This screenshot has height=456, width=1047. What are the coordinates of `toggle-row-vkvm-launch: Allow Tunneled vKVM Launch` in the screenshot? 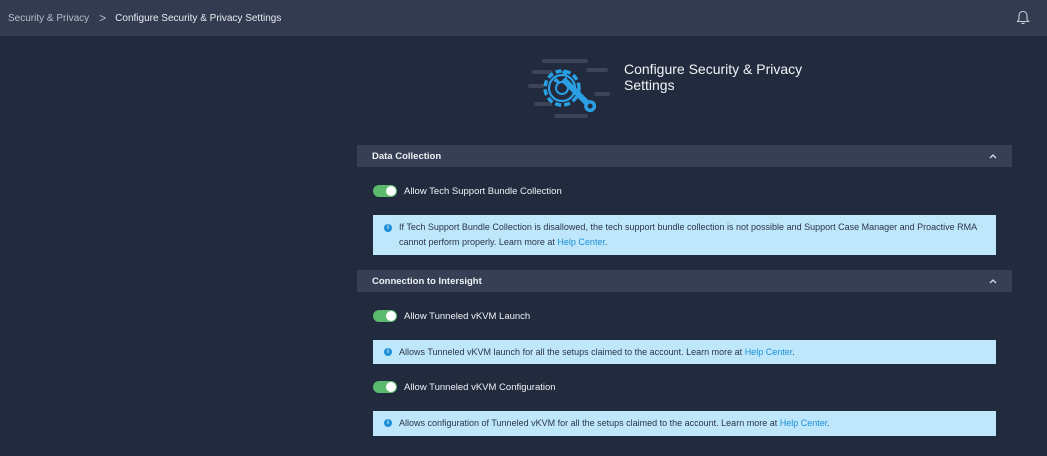 It's located at (451, 316).